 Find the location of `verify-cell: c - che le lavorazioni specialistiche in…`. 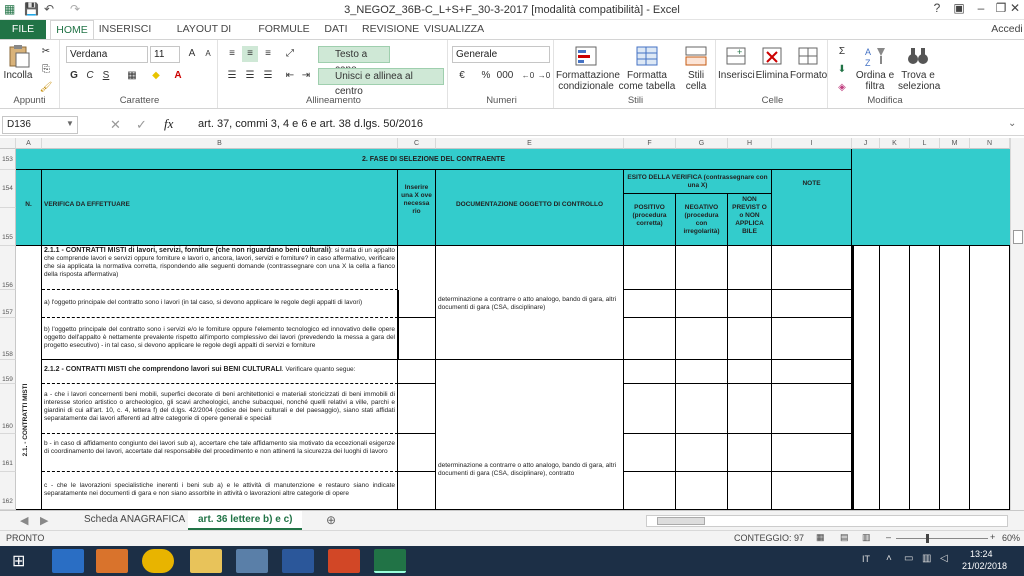

verify-cell: c - che le lavorazioni specialistiche in… is located at coordinates (220, 491).